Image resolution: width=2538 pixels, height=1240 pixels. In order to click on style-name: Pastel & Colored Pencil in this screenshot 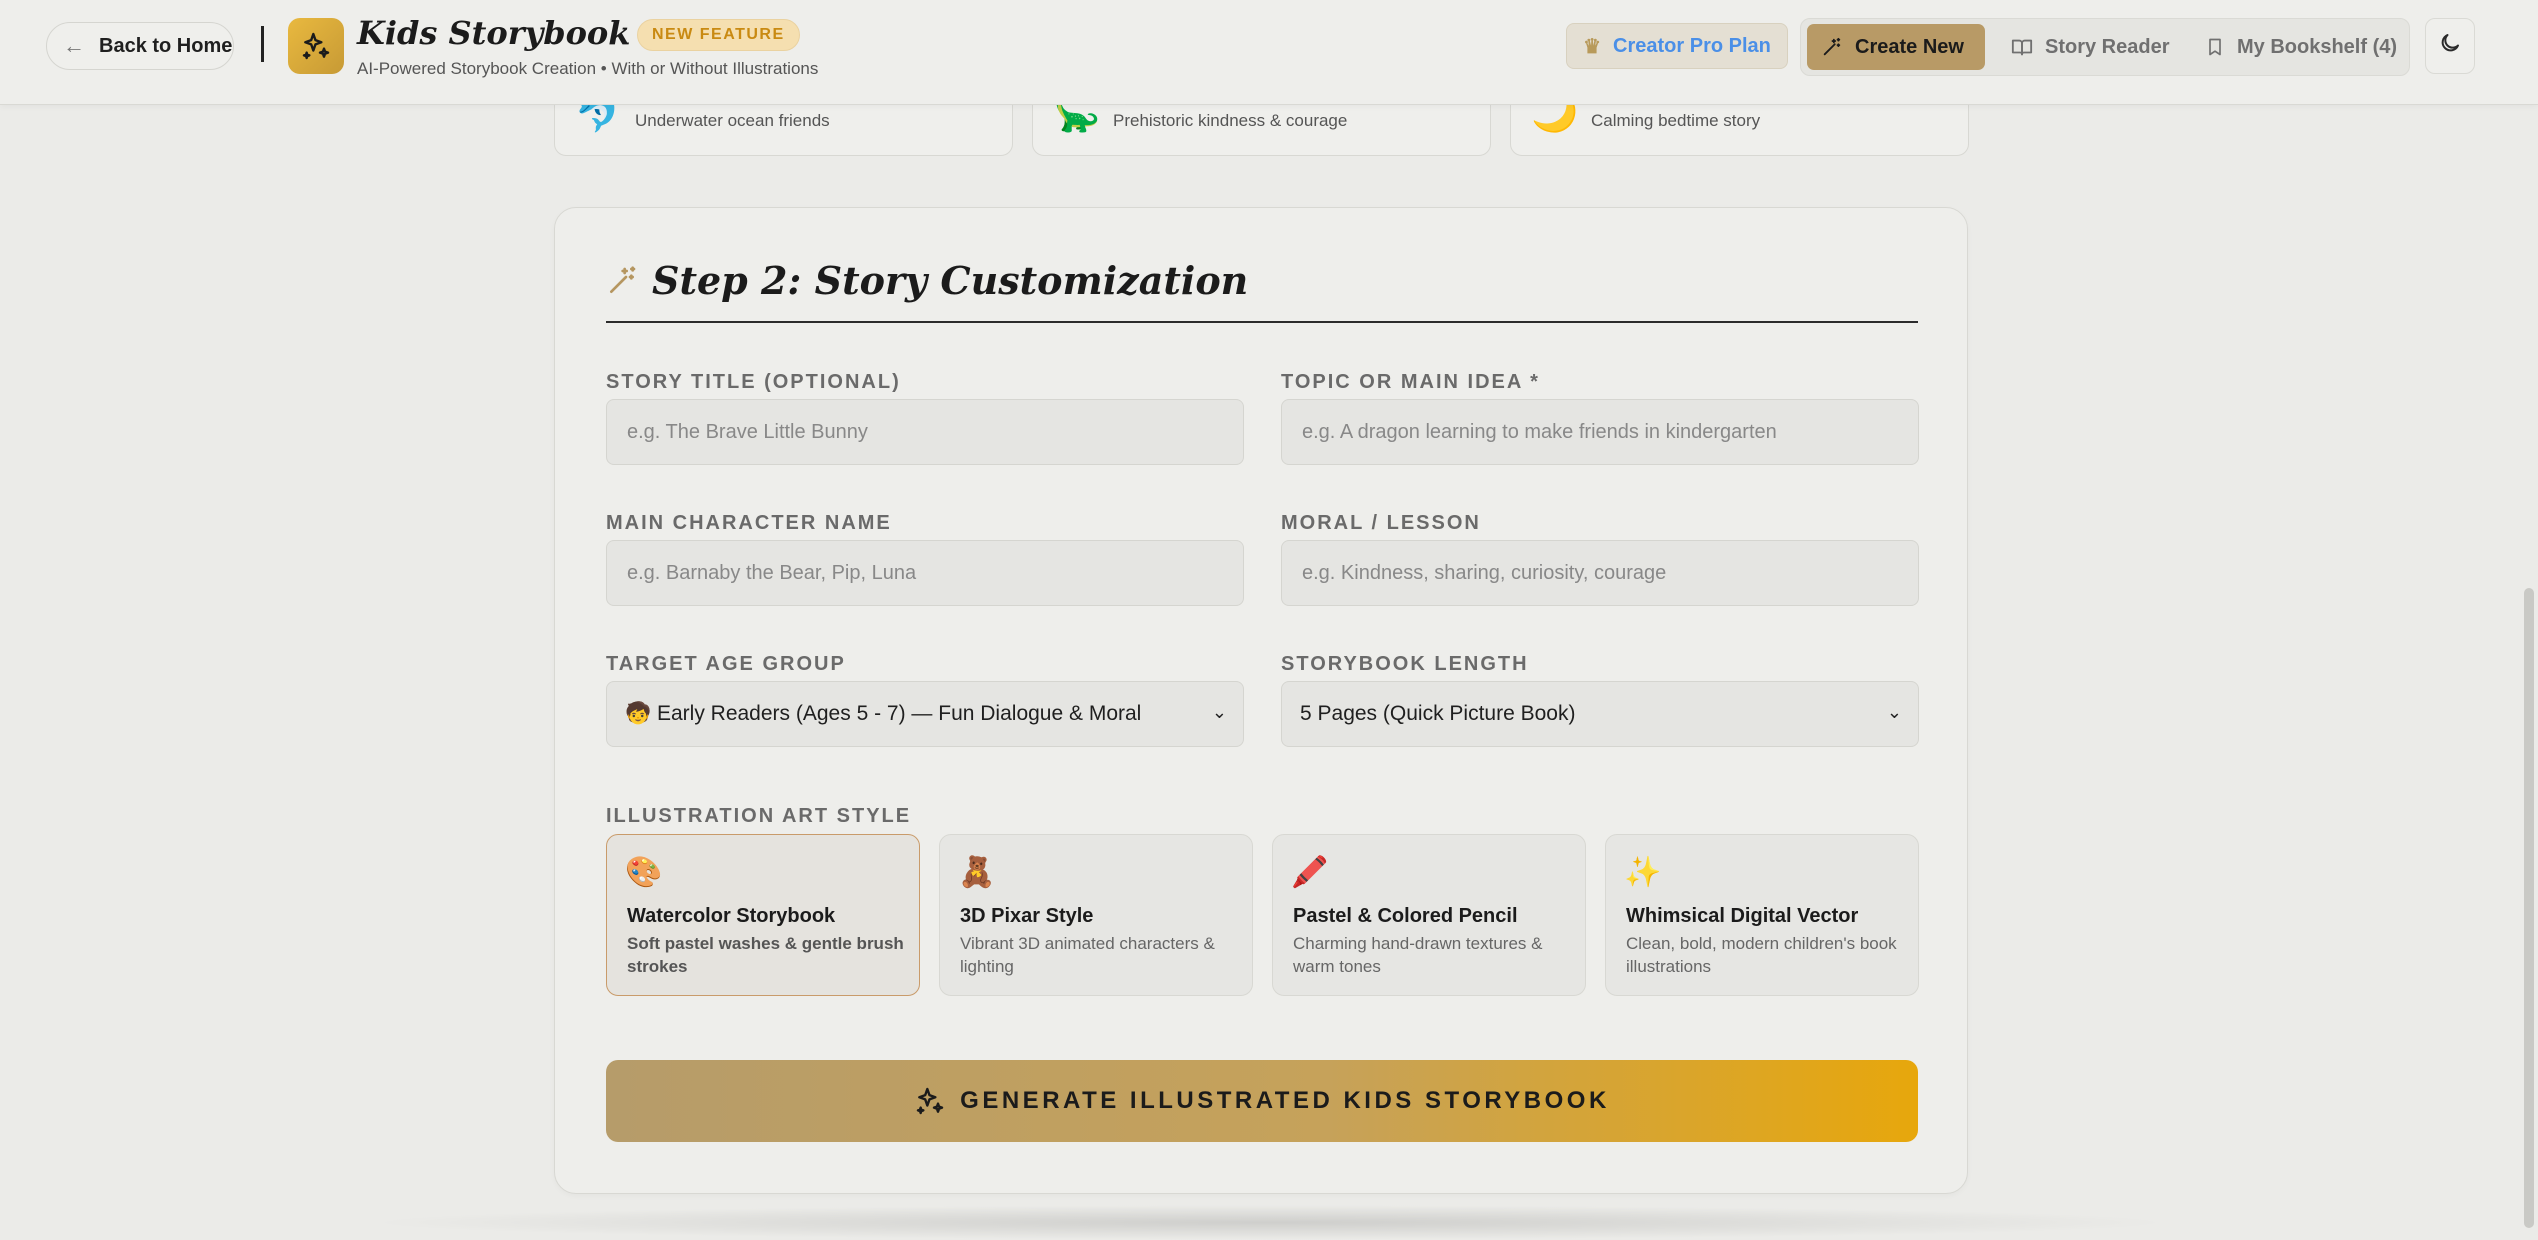, I will do `click(1405, 916)`.